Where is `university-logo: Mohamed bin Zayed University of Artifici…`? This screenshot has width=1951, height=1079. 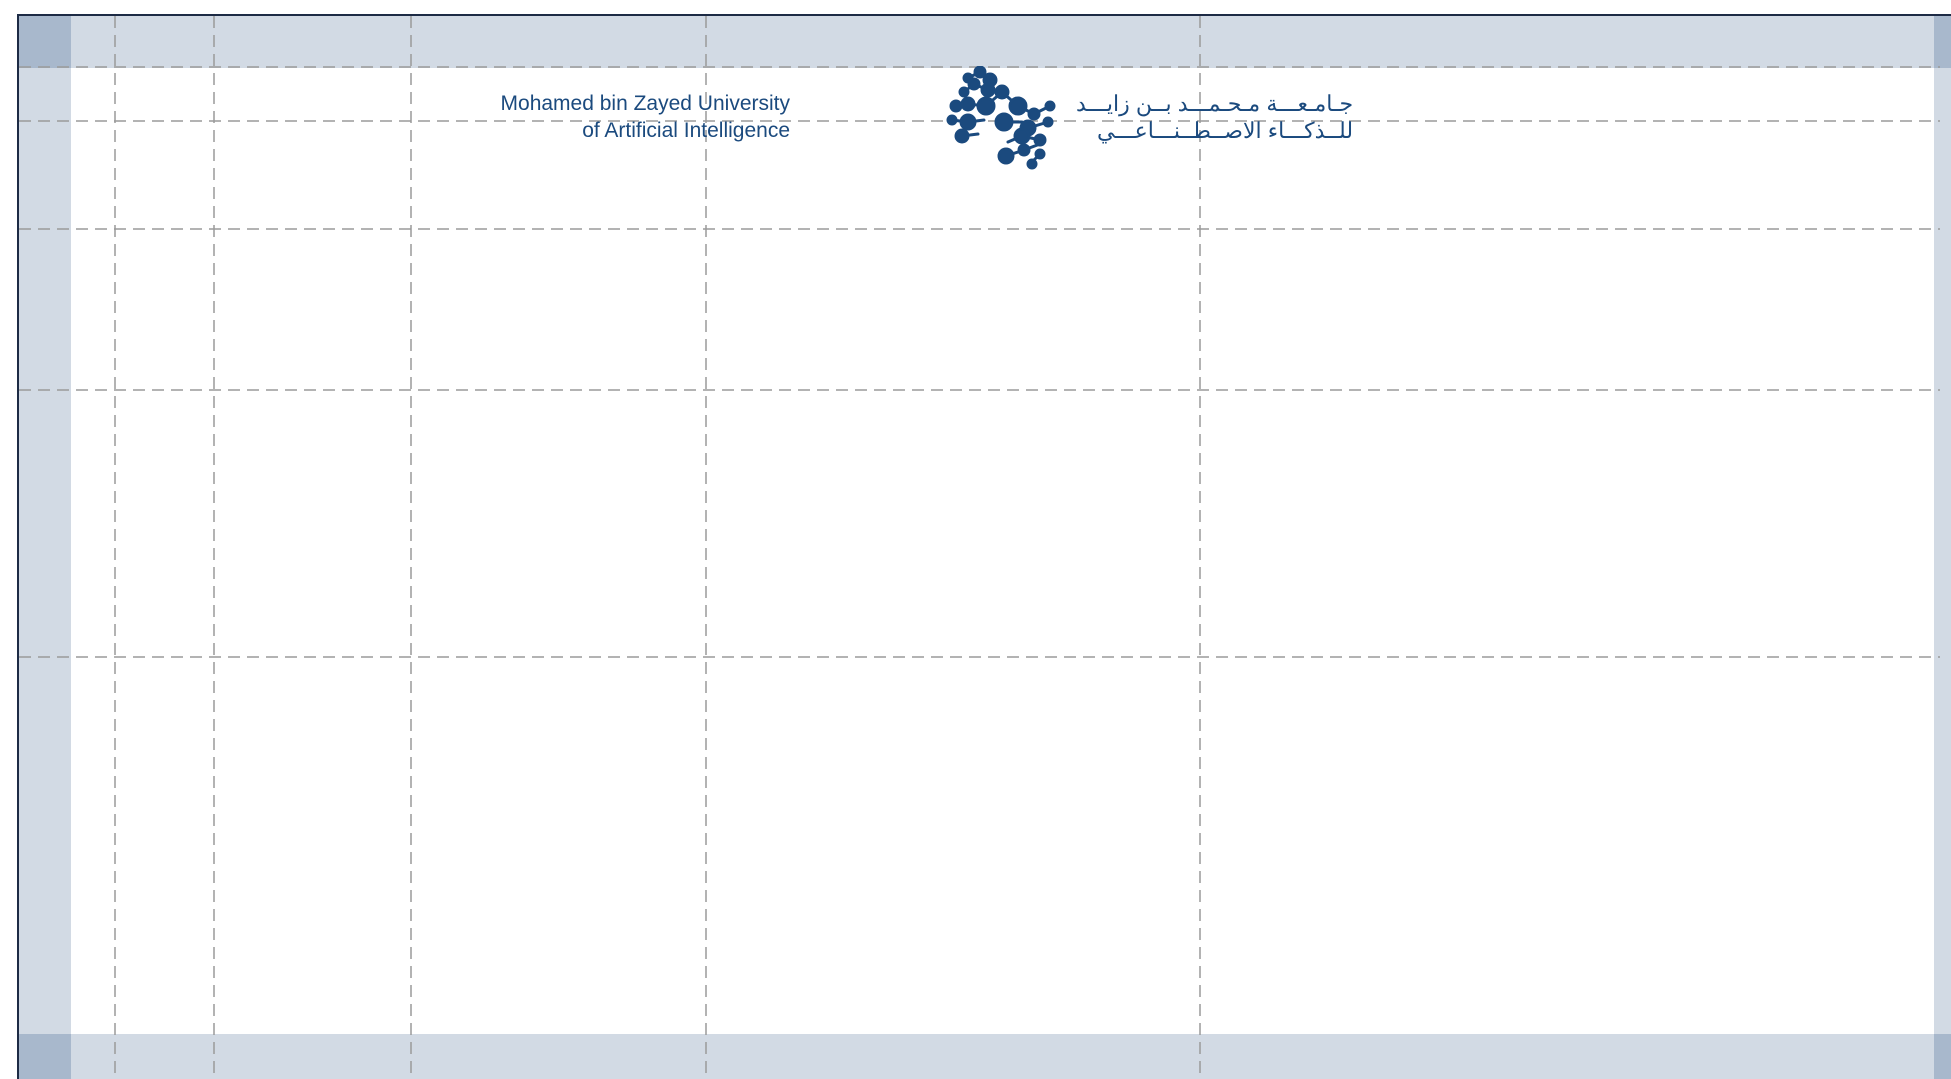
university-logo: Mohamed bin Zayed University of Artifici… is located at coordinates (960, 121).